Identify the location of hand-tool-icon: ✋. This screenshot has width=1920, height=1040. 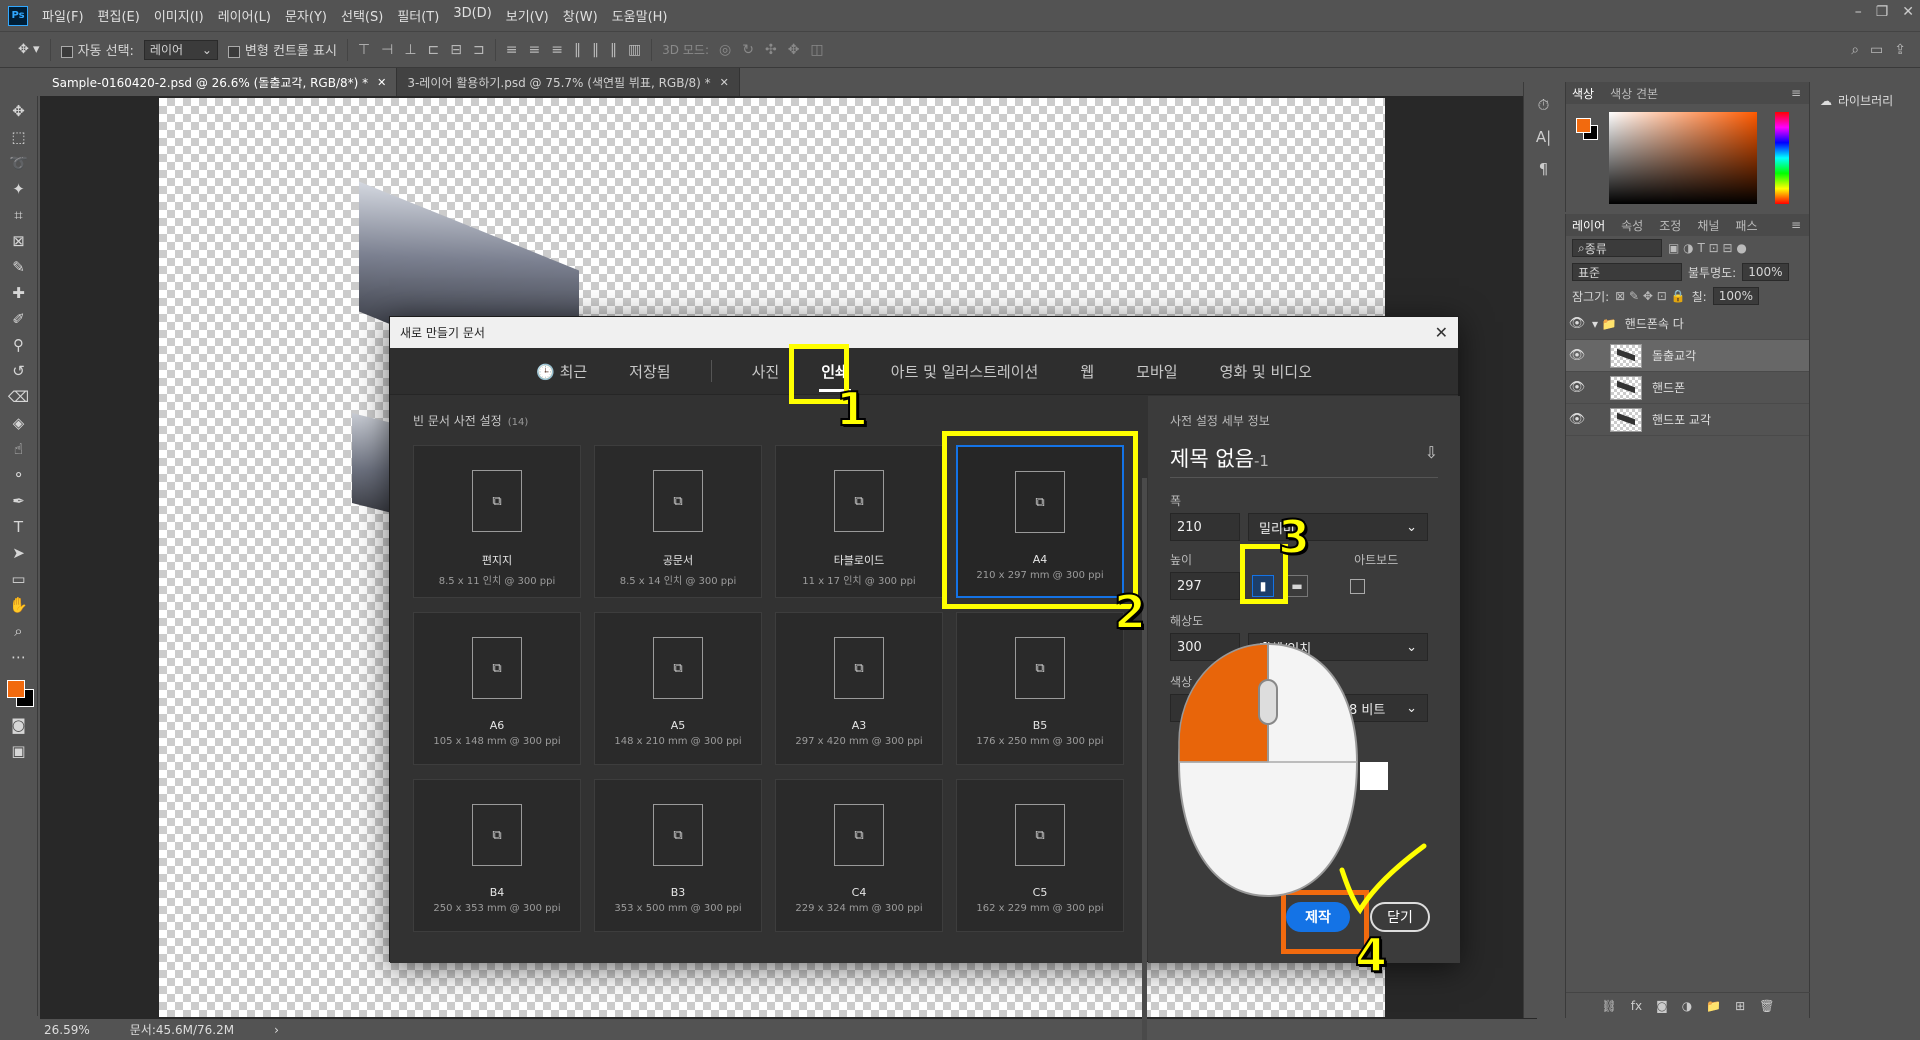
(19, 605).